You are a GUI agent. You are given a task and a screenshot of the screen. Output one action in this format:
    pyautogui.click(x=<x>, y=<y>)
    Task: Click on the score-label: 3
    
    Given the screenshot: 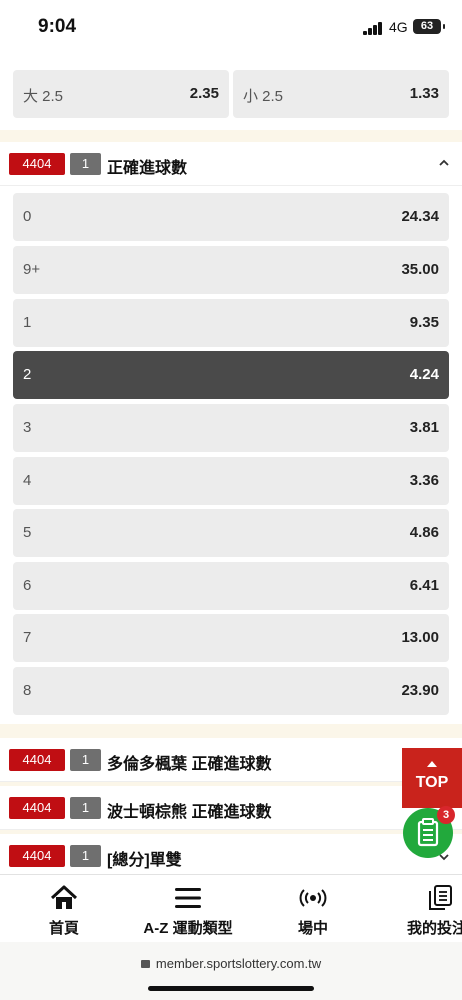 What is the action you would take?
    pyautogui.click(x=27, y=427)
    